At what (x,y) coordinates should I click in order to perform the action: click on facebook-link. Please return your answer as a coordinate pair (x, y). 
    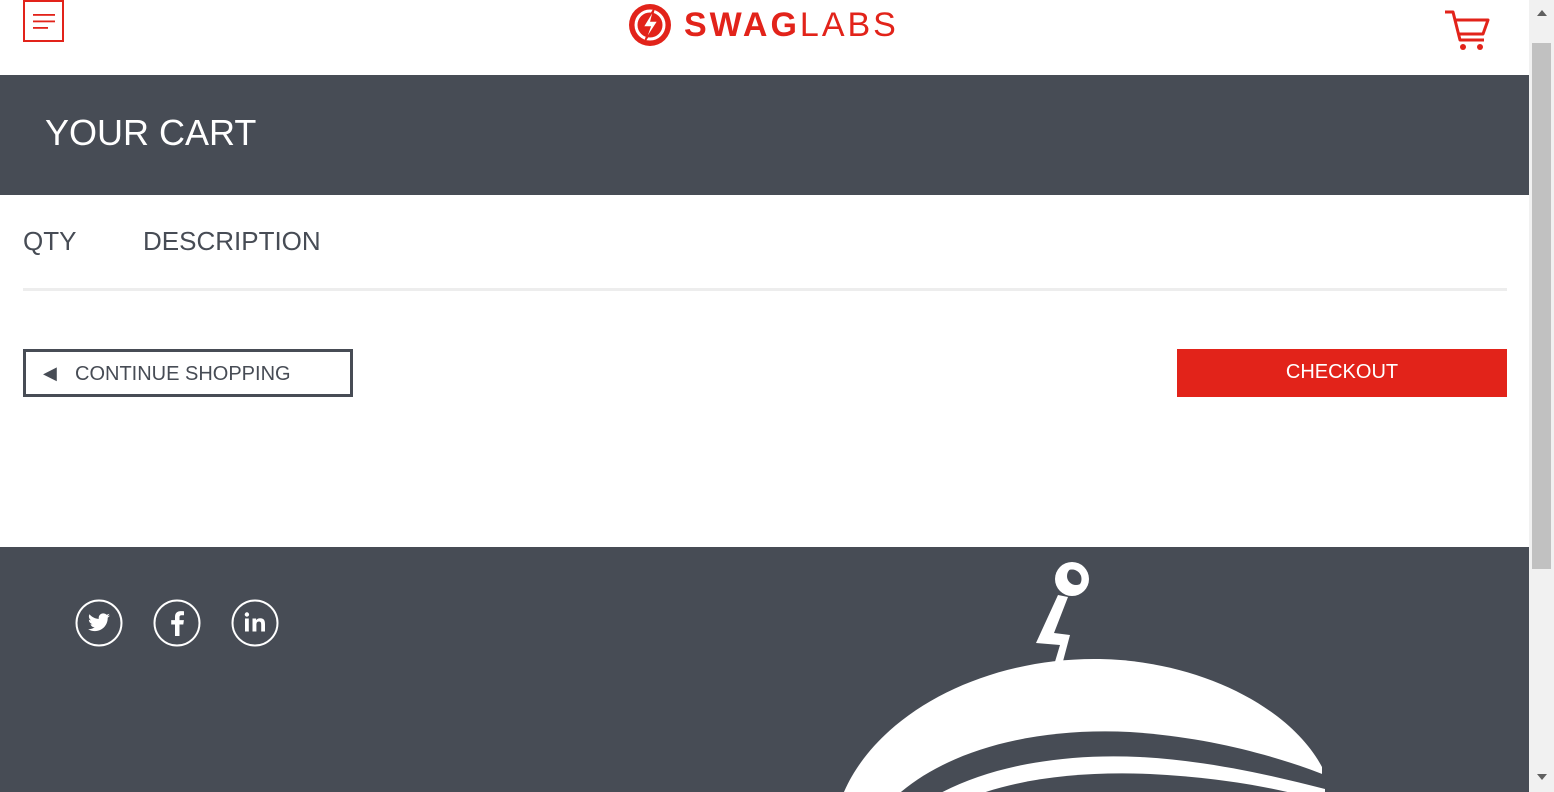
    Looking at the image, I should click on (177, 623).